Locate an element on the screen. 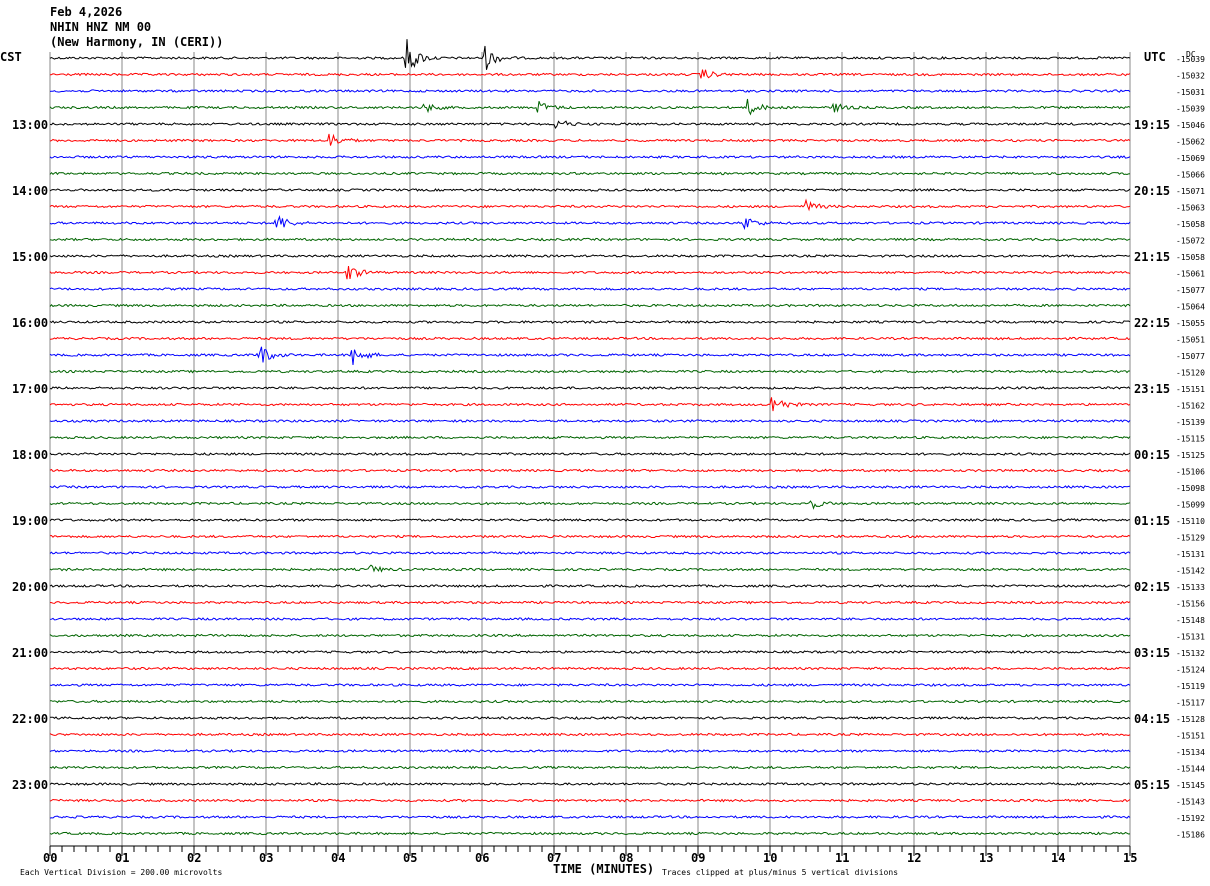 The width and height of the screenshot is (1210, 886). left-timezone: CST is located at coordinates (11, 57).